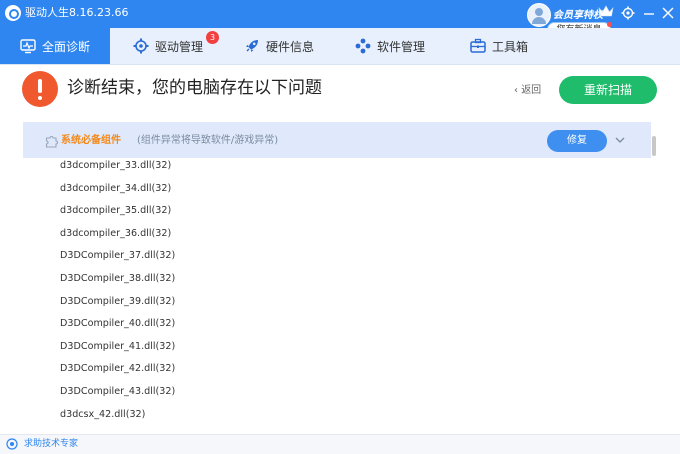  I want to click on chevron-down-icon, so click(620, 140).